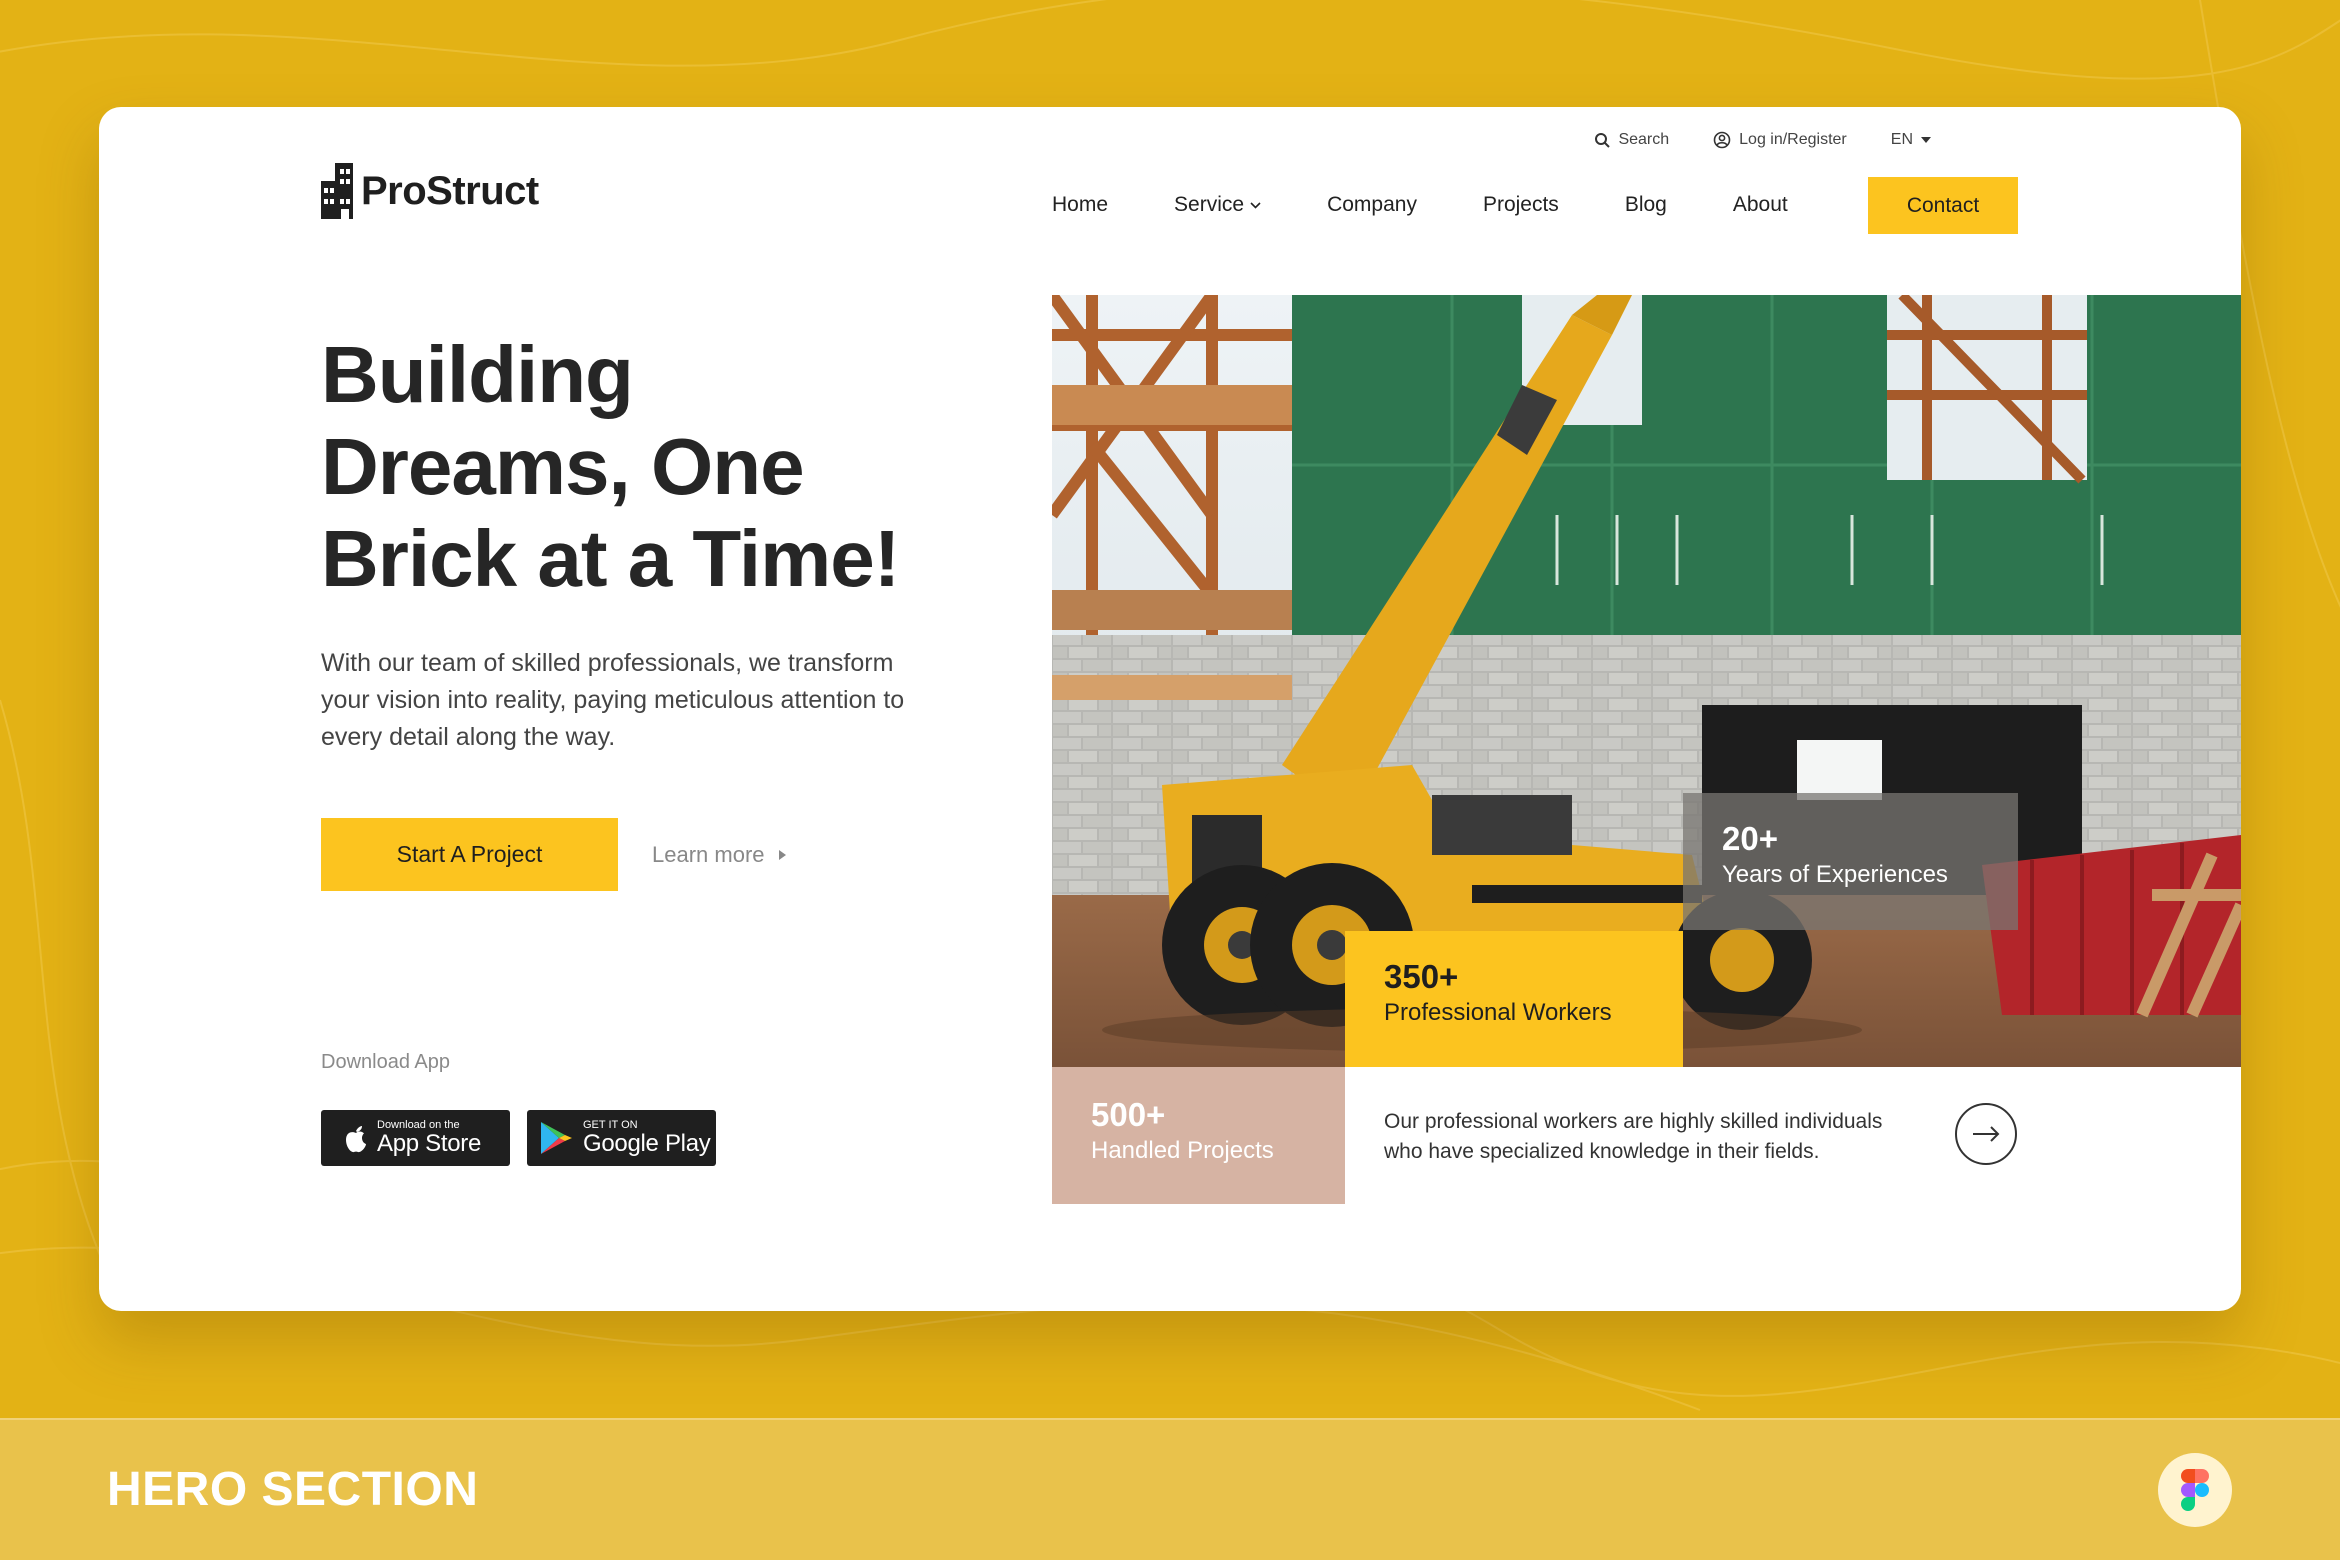 The image size is (2340, 1560). What do you see at coordinates (1943, 205) in the screenshot?
I see `contact-button: Contact` at bounding box center [1943, 205].